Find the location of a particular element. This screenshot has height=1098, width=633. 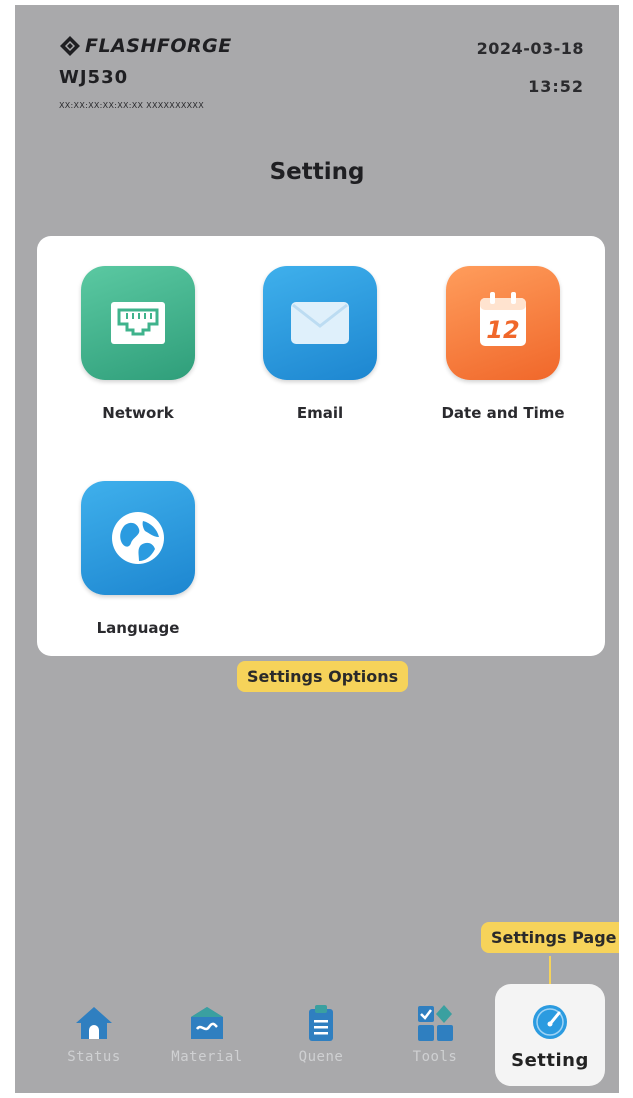

nav-label-tools: Tools is located at coordinates (435, 1057).